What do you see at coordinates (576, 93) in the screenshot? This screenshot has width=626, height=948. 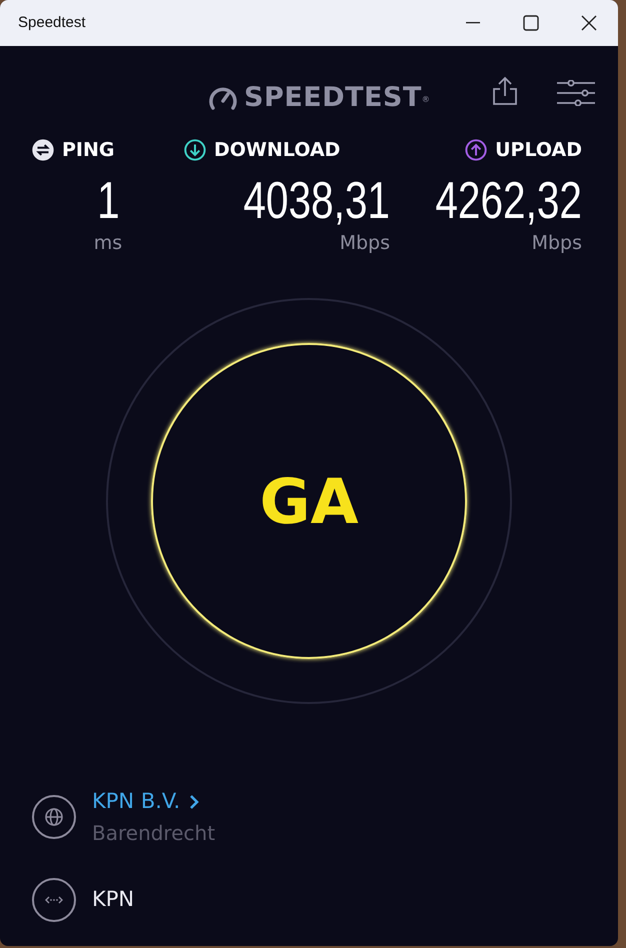 I see `settings-icon` at bounding box center [576, 93].